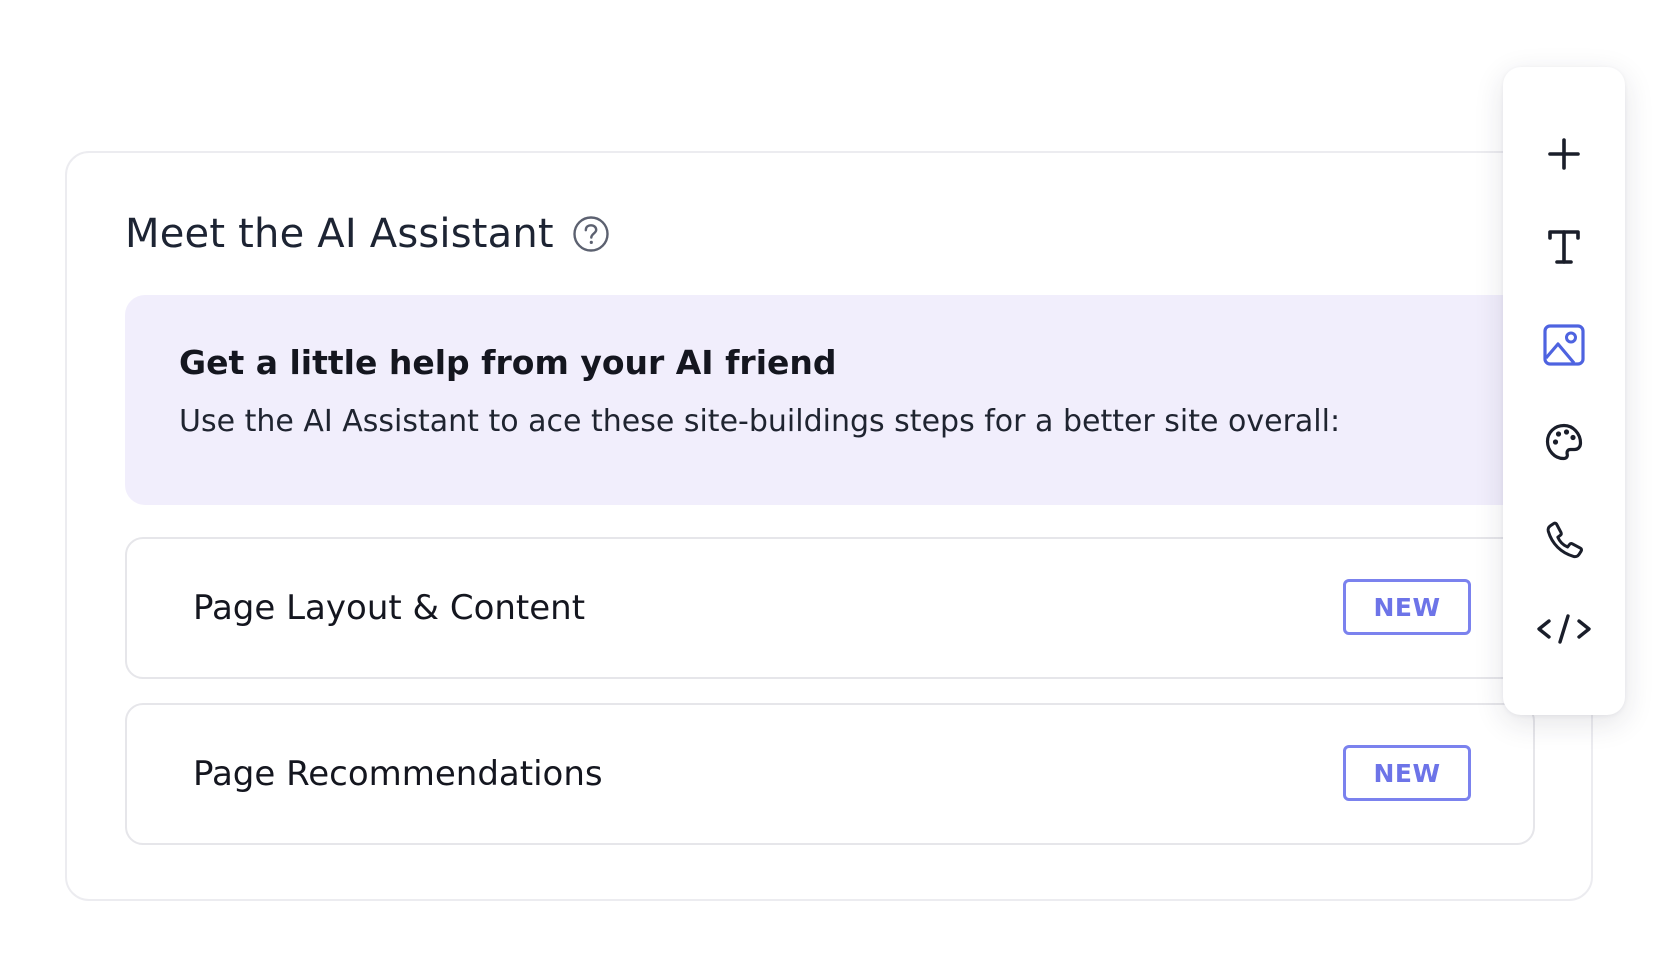 This screenshot has width=1680, height=966. I want to click on text-icon, so click(1564, 247).